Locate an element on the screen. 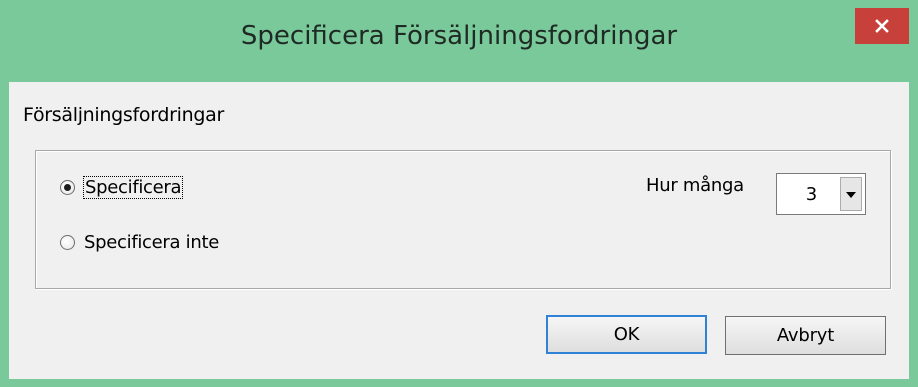 The width and height of the screenshot is (918, 387). radio-specificera-inte: Specificera inte is located at coordinates (139, 242).